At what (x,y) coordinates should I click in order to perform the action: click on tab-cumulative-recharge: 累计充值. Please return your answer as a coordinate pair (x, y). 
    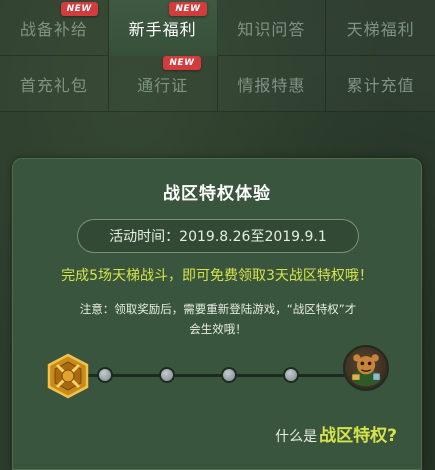
    Looking at the image, I should click on (380, 84).